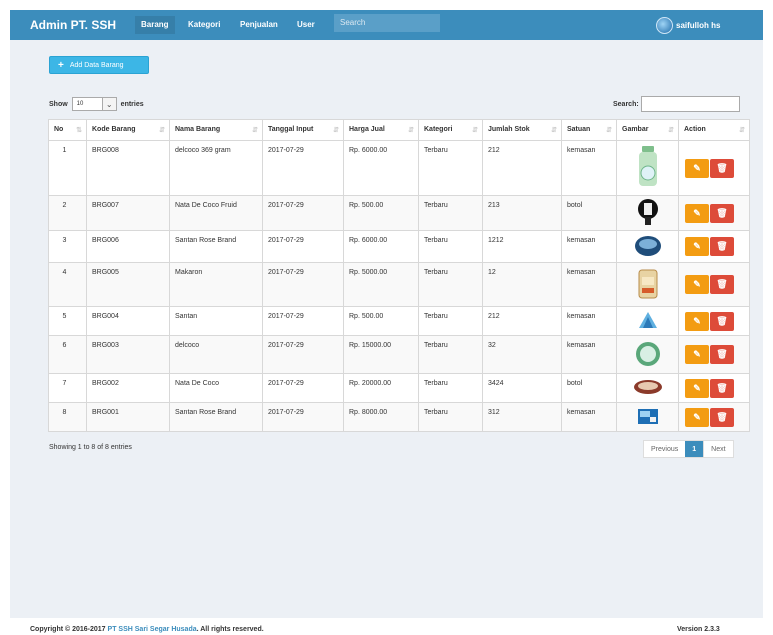 The height and width of the screenshot is (635, 773). Describe the element at coordinates (94, 104) in the screenshot. I see `entries-select: 10 ⌄` at that location.